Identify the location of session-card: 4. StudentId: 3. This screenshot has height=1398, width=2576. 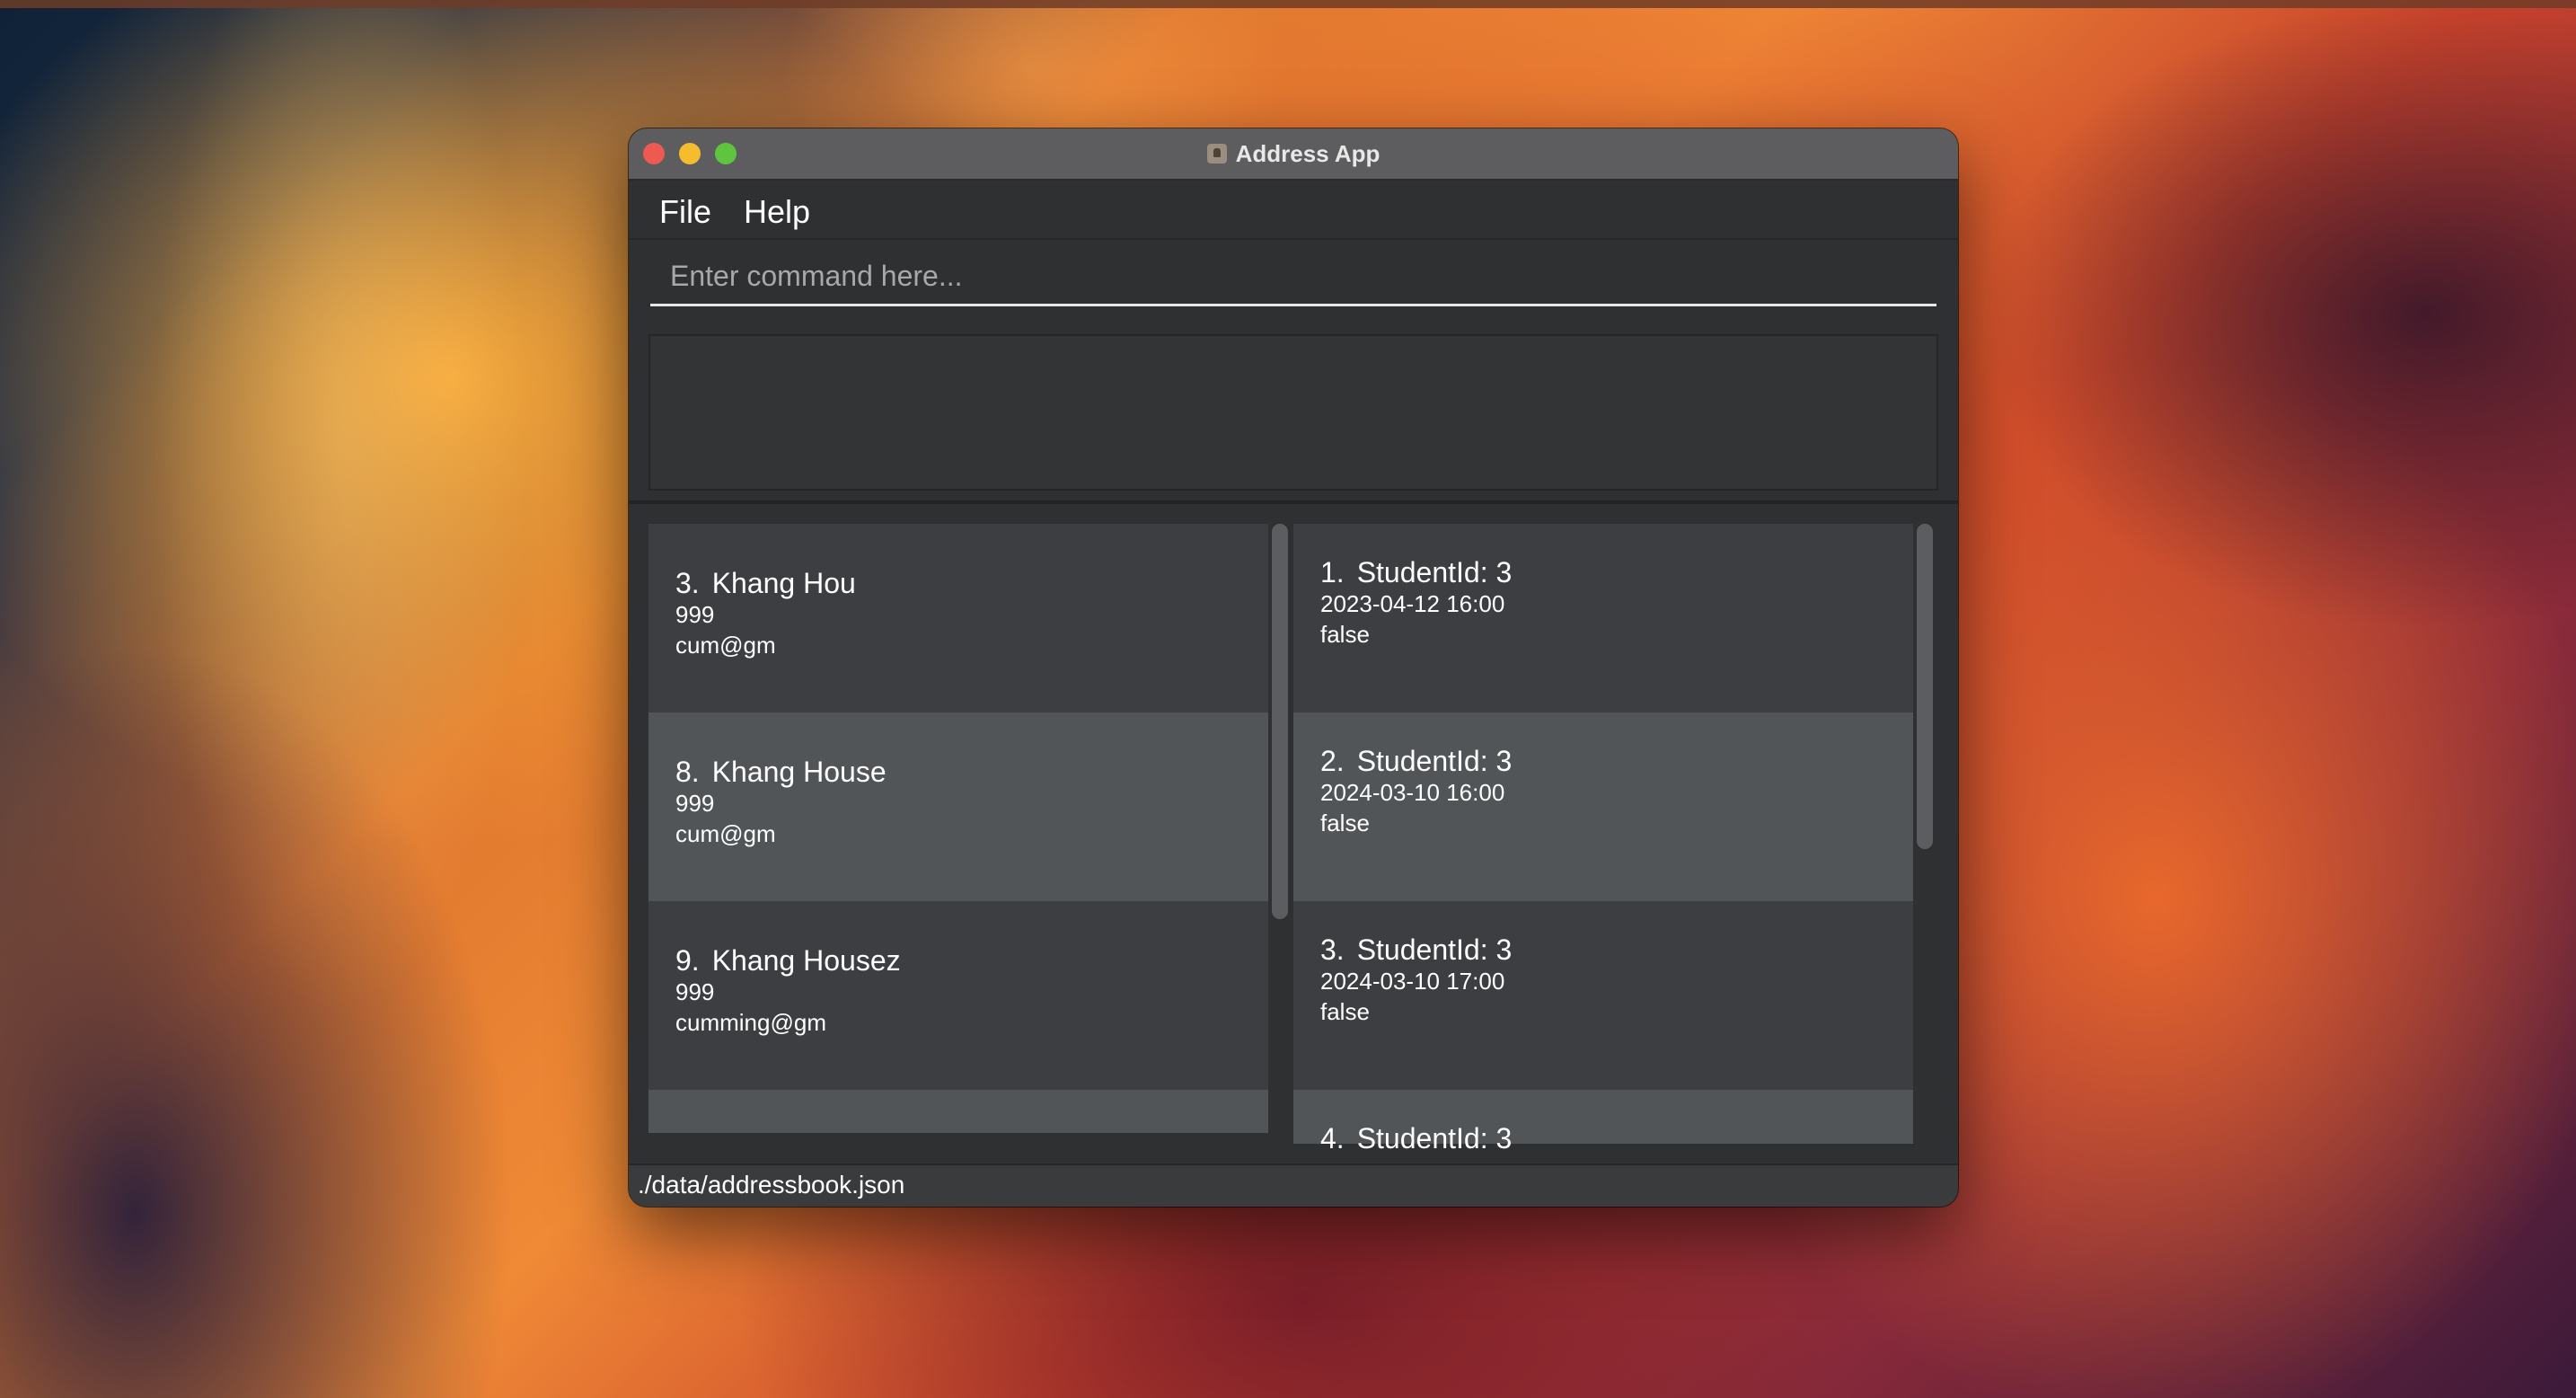
(1603, 1122).